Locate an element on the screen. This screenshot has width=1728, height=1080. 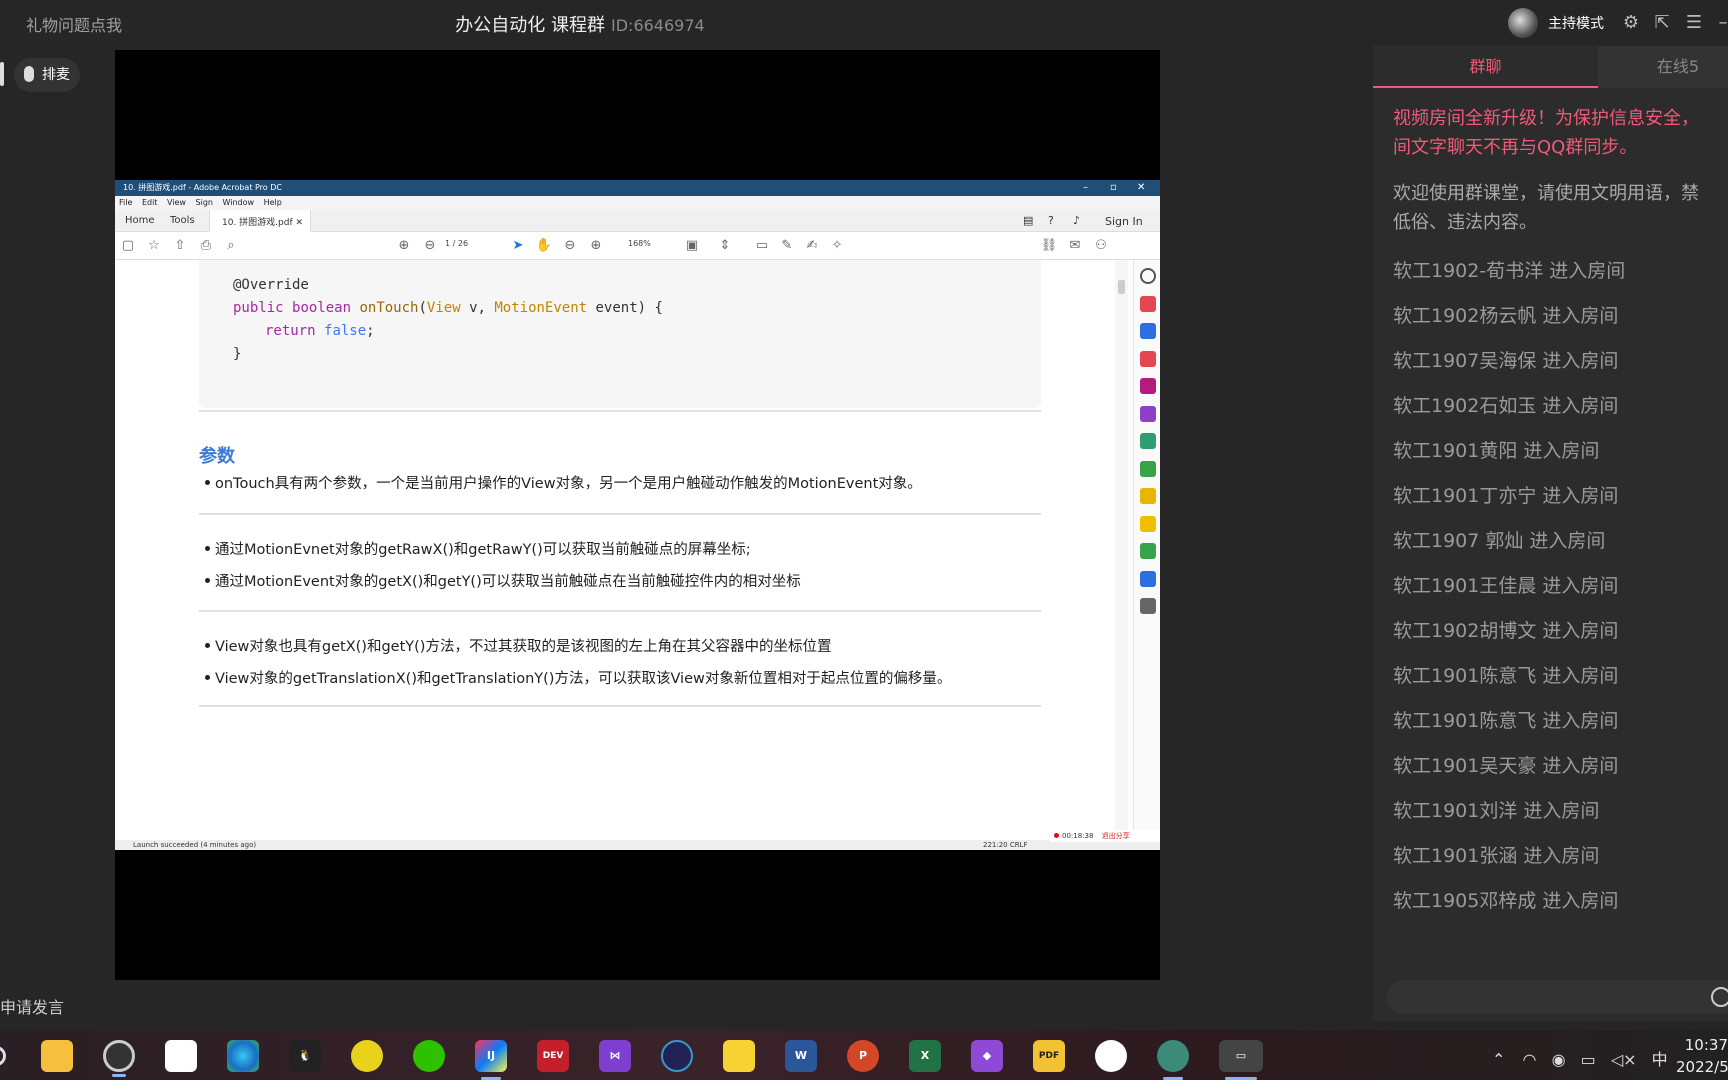
chat-input is located at coordinates (1557, 997).